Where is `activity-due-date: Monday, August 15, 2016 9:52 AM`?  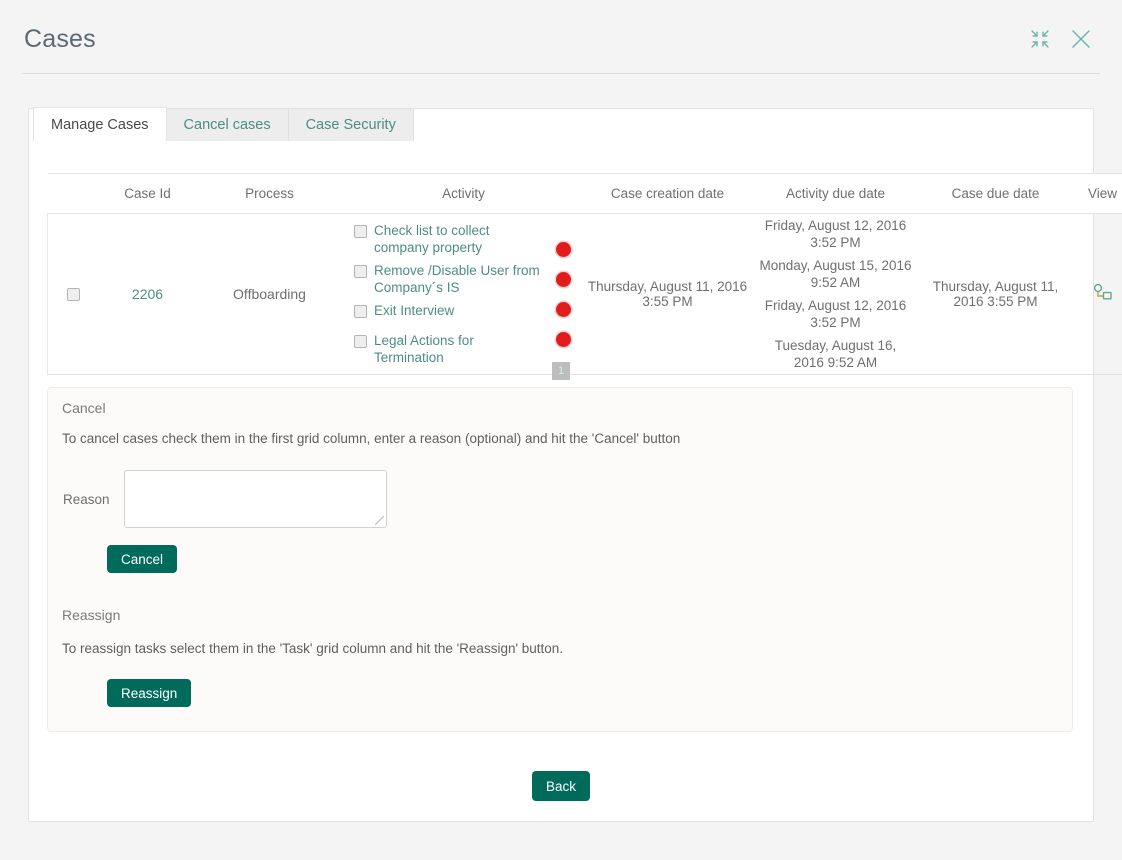
activity-due-date: Monday, August 15, 2016 9:52 AM is located at coordinates (835, 274).